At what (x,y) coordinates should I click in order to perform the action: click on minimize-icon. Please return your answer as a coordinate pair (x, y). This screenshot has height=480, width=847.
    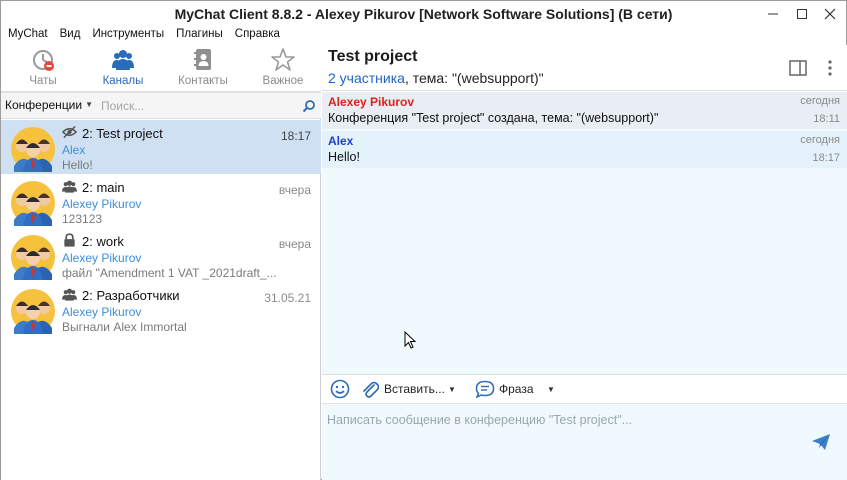
    Looking at the image, I should click on (773, 14).